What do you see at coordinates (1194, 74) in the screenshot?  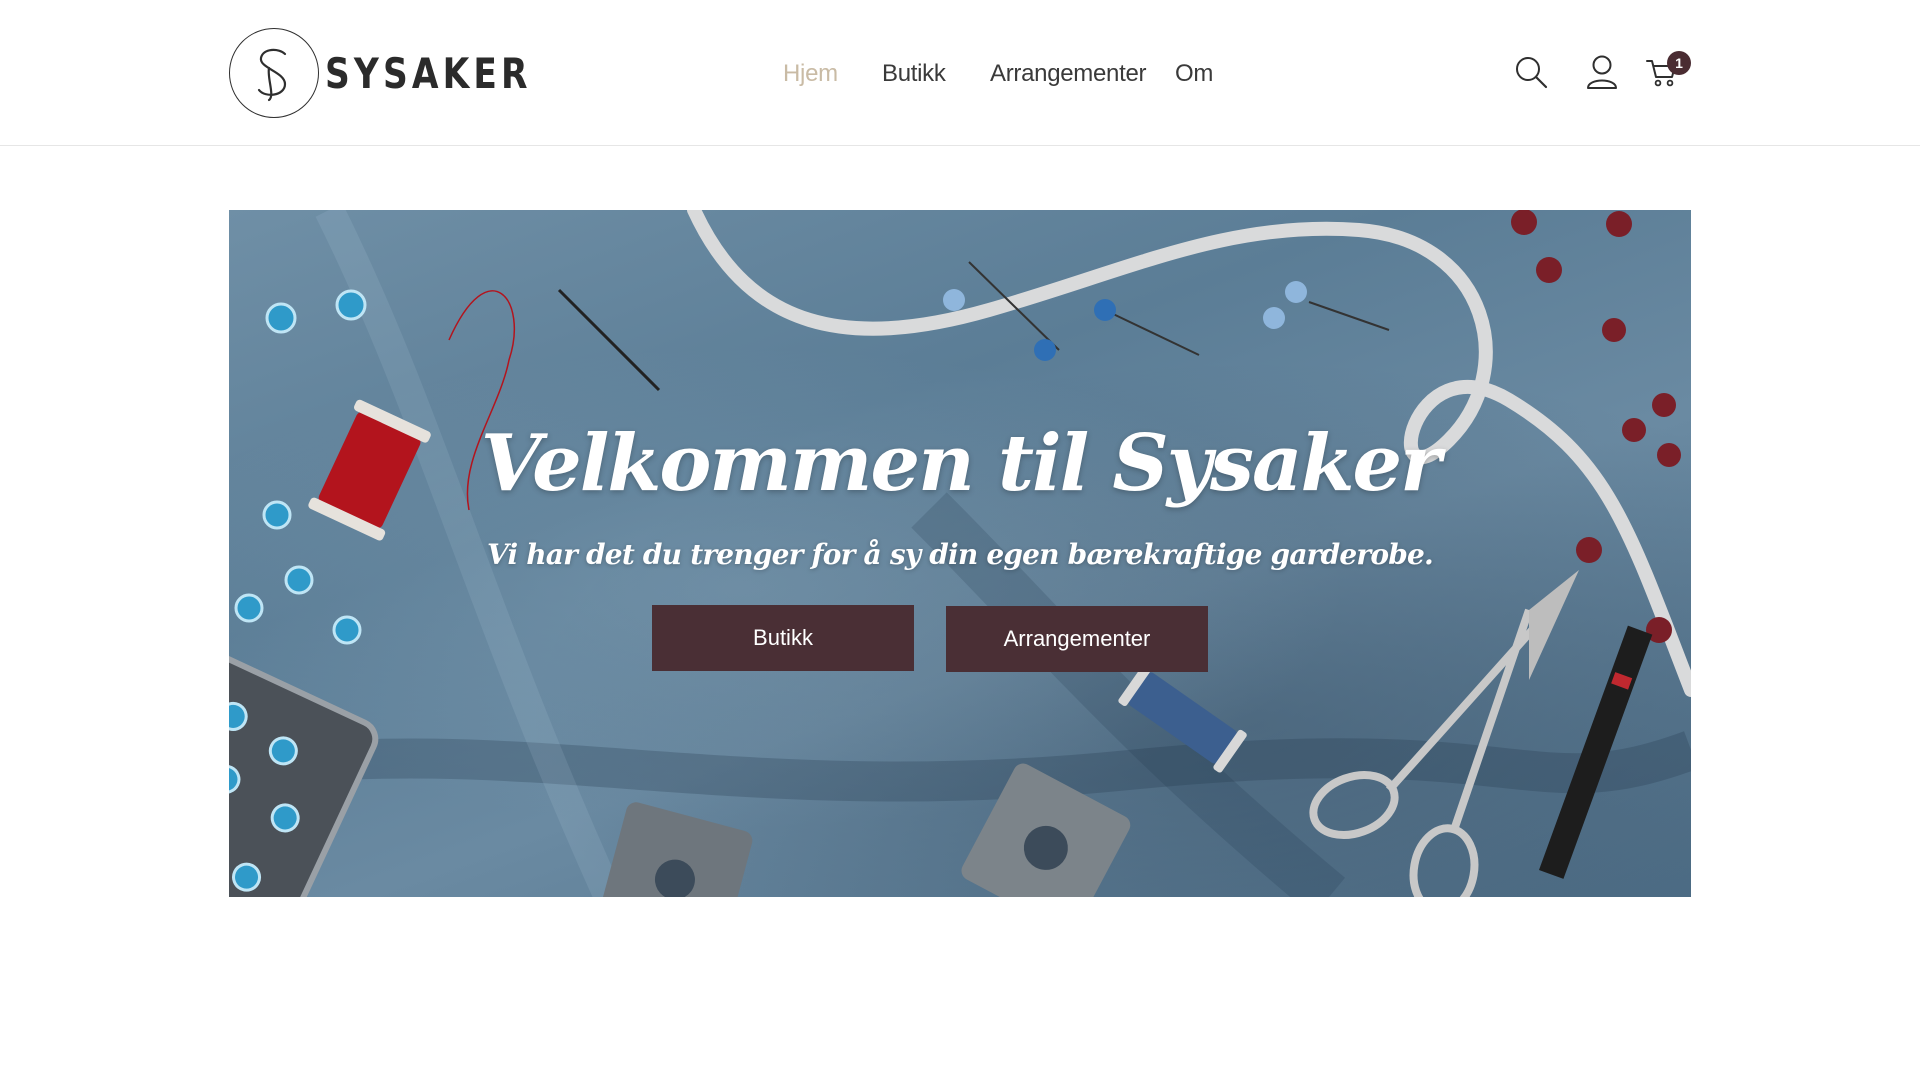 I see `nav-item-about: Om` at bounding box center [1194, 74].